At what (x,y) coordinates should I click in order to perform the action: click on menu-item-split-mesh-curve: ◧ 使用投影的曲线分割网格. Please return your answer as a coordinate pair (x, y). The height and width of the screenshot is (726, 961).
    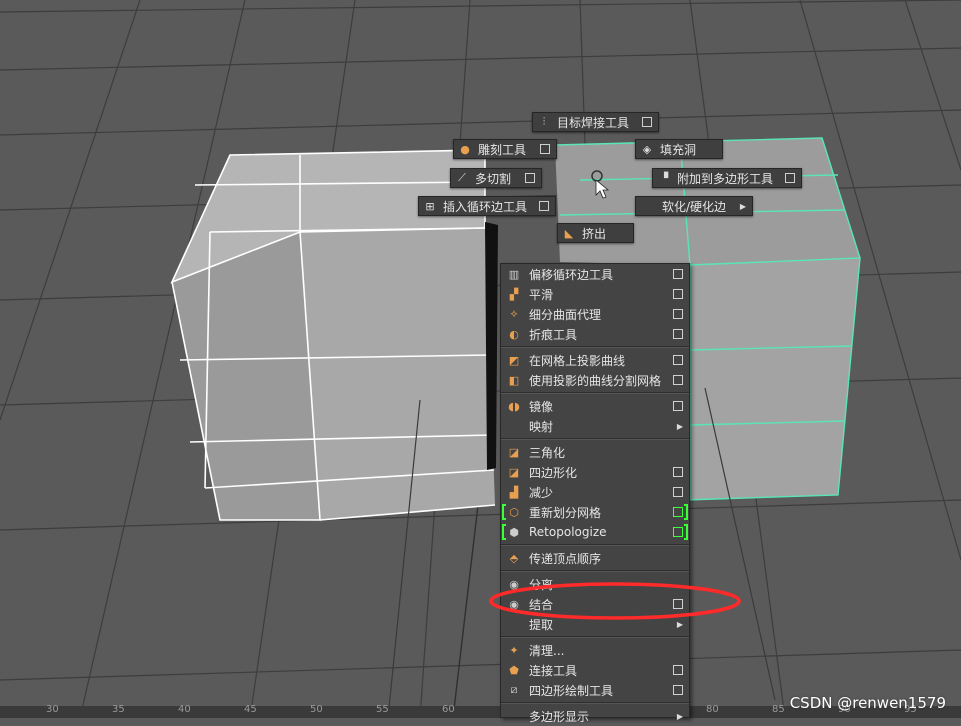
    Looking at the image, I should click on (595, 380).